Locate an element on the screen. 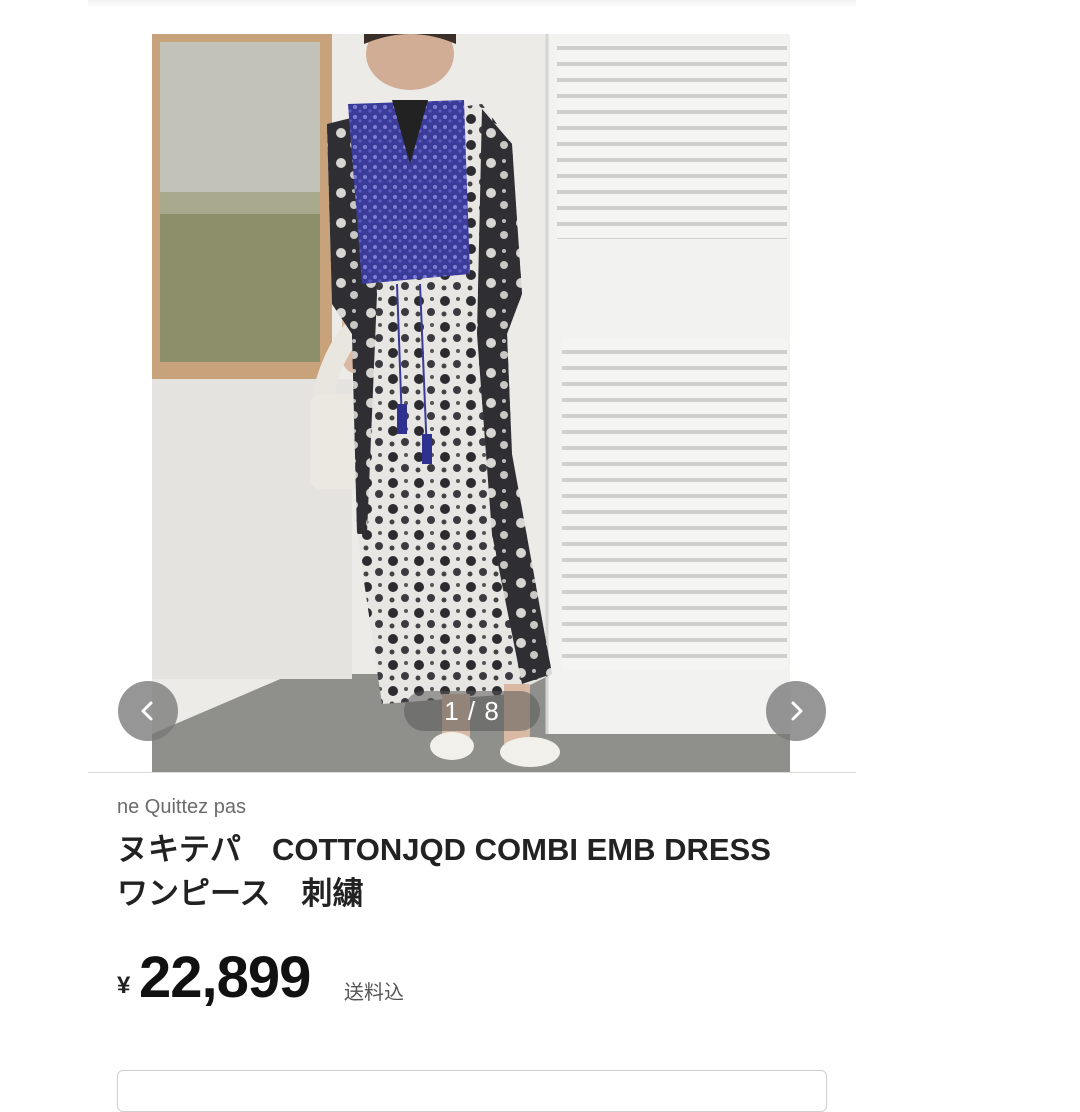 The image size is (1080, 1112). divider is located at coordinates (472, 772).